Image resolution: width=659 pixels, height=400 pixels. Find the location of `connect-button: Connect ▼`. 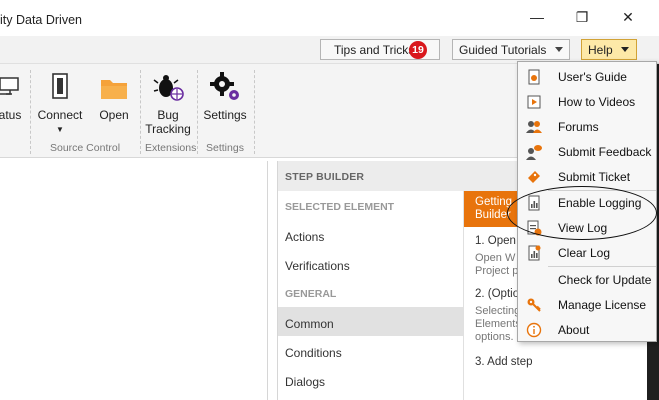

connect-button: Connect ▼ is located at coordinates (60, 104).